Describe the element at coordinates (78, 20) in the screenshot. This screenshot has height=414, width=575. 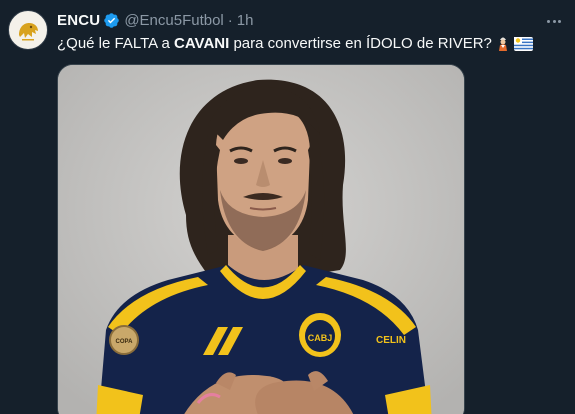
I see `display-name: ENCU` at that location.